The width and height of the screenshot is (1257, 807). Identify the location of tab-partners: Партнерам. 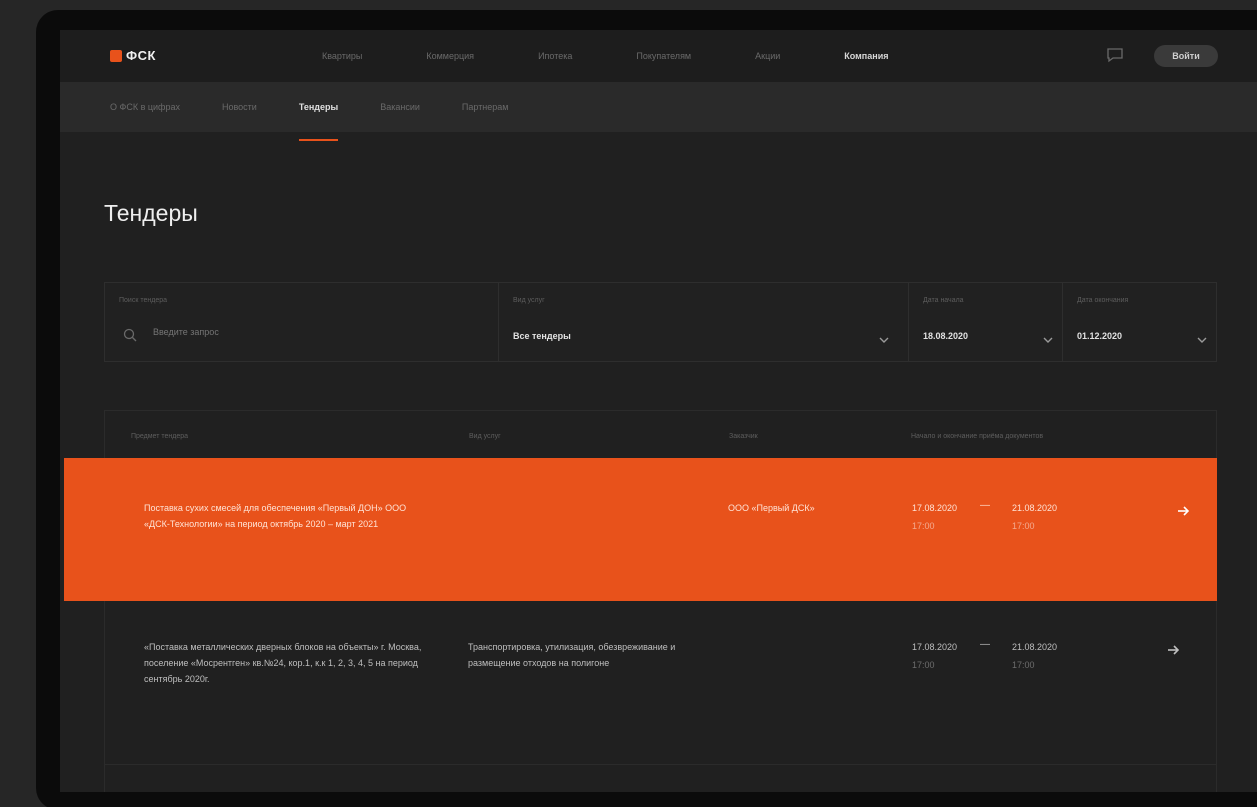
(485, 107).